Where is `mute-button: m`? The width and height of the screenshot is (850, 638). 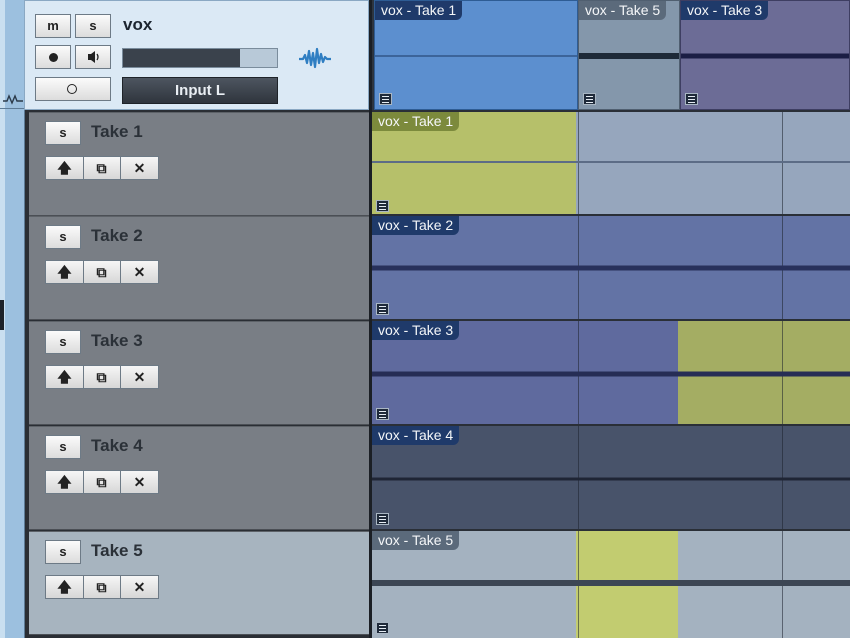
mute-button: m is located at coordinates (53, 26).